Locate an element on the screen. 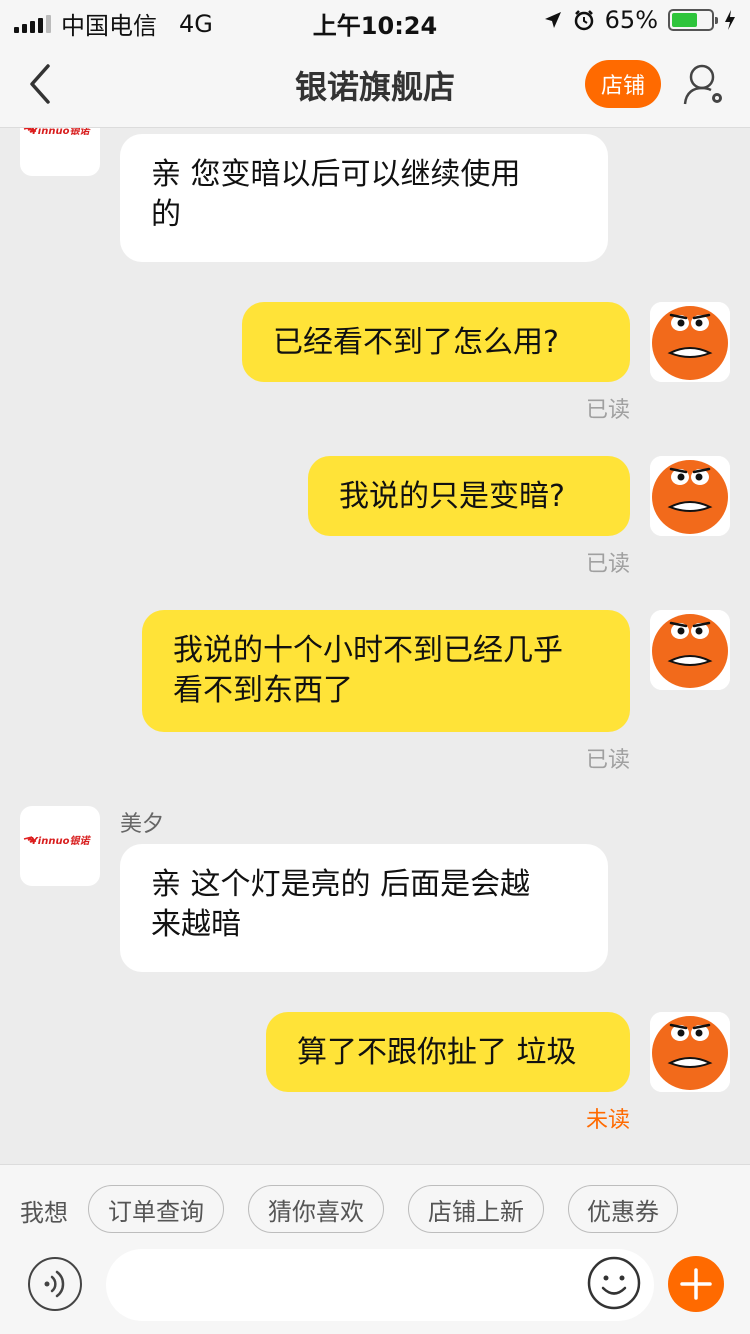  message-bubble-received: 亲 这个灯是亮的 后面是会越 来越暗 is located at coordinates (364, 908).